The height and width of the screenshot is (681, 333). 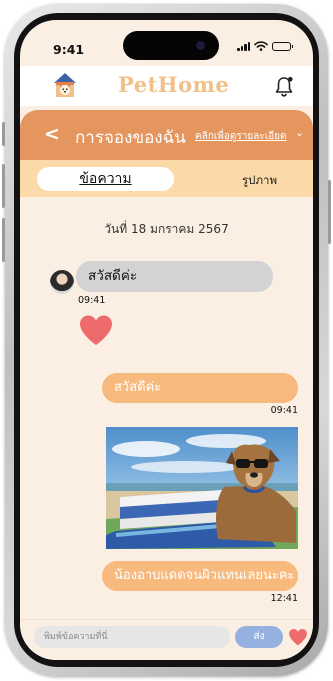 I want to click on back-button: <, so click(x=52, y=134).